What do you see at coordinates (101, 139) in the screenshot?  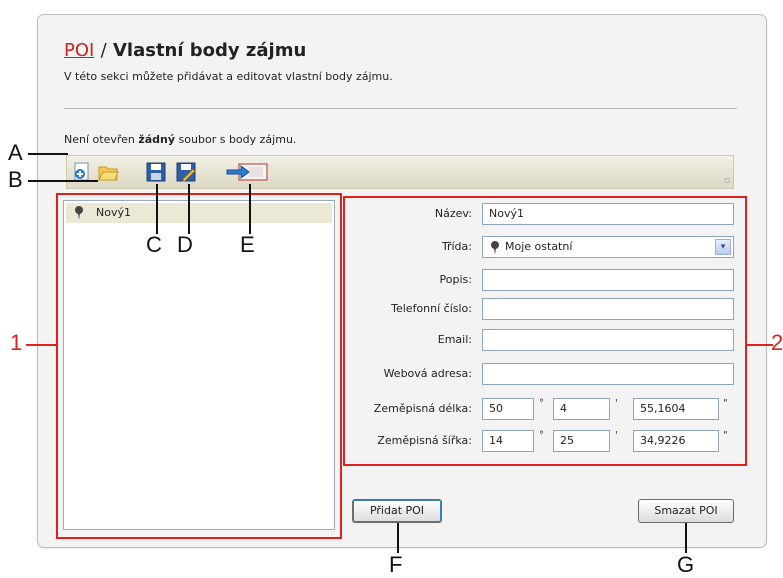 I see `status-prefix: Není otevřen` at bounding box center [101, 139].